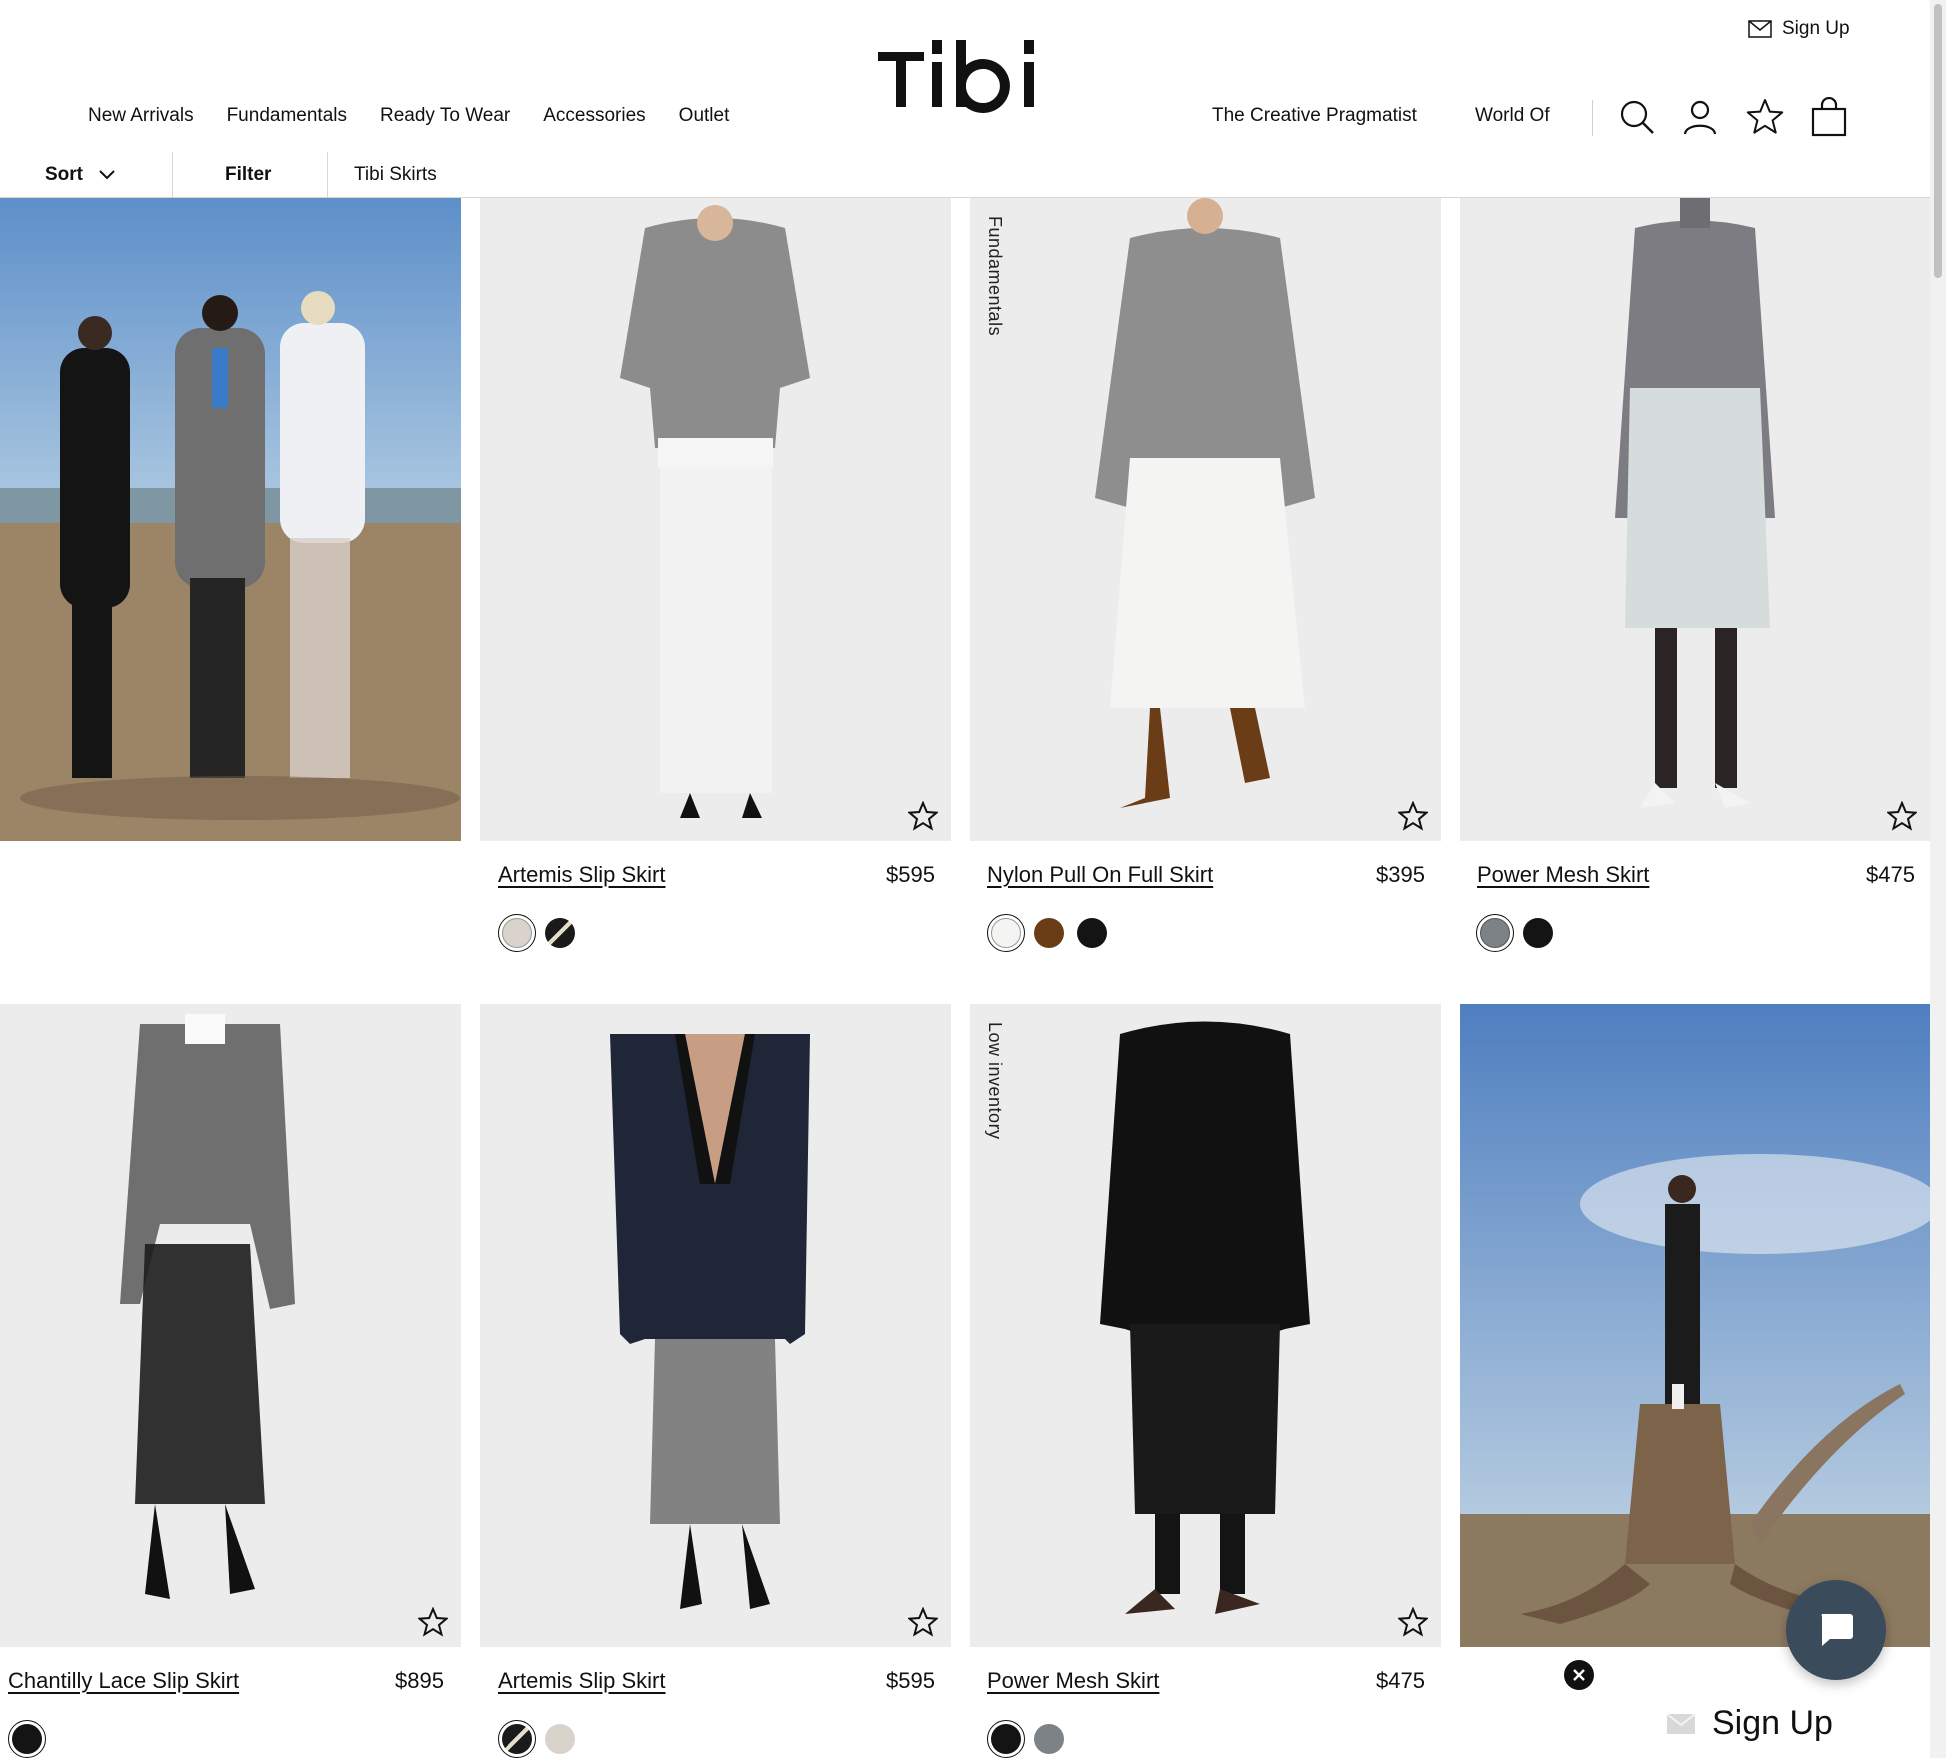 This screenshot has height=1758, width=1946. I want to click on filter-bar: Sort Filter Tibi Skirts, so click(965, 175).